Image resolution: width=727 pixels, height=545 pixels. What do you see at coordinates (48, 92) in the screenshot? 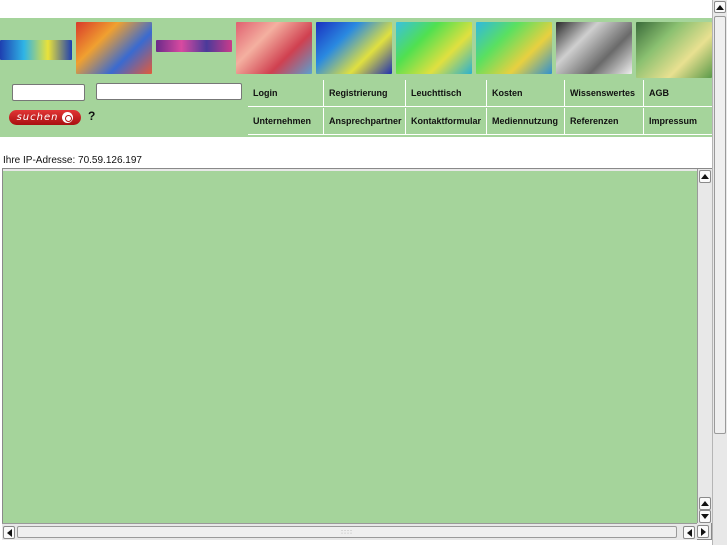
I see `search-input-short` at bounding box center [48, 92].